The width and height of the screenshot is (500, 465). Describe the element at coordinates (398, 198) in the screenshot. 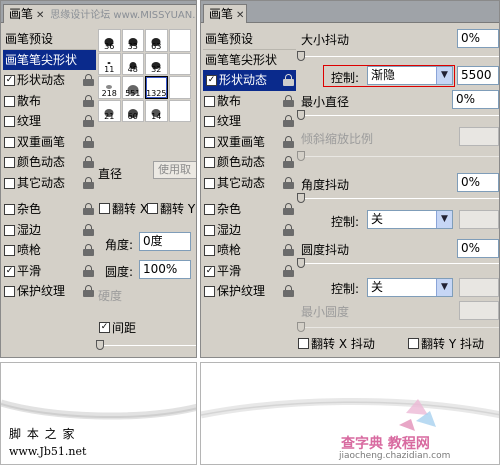

I see `angle-jitter-slider` at that location.